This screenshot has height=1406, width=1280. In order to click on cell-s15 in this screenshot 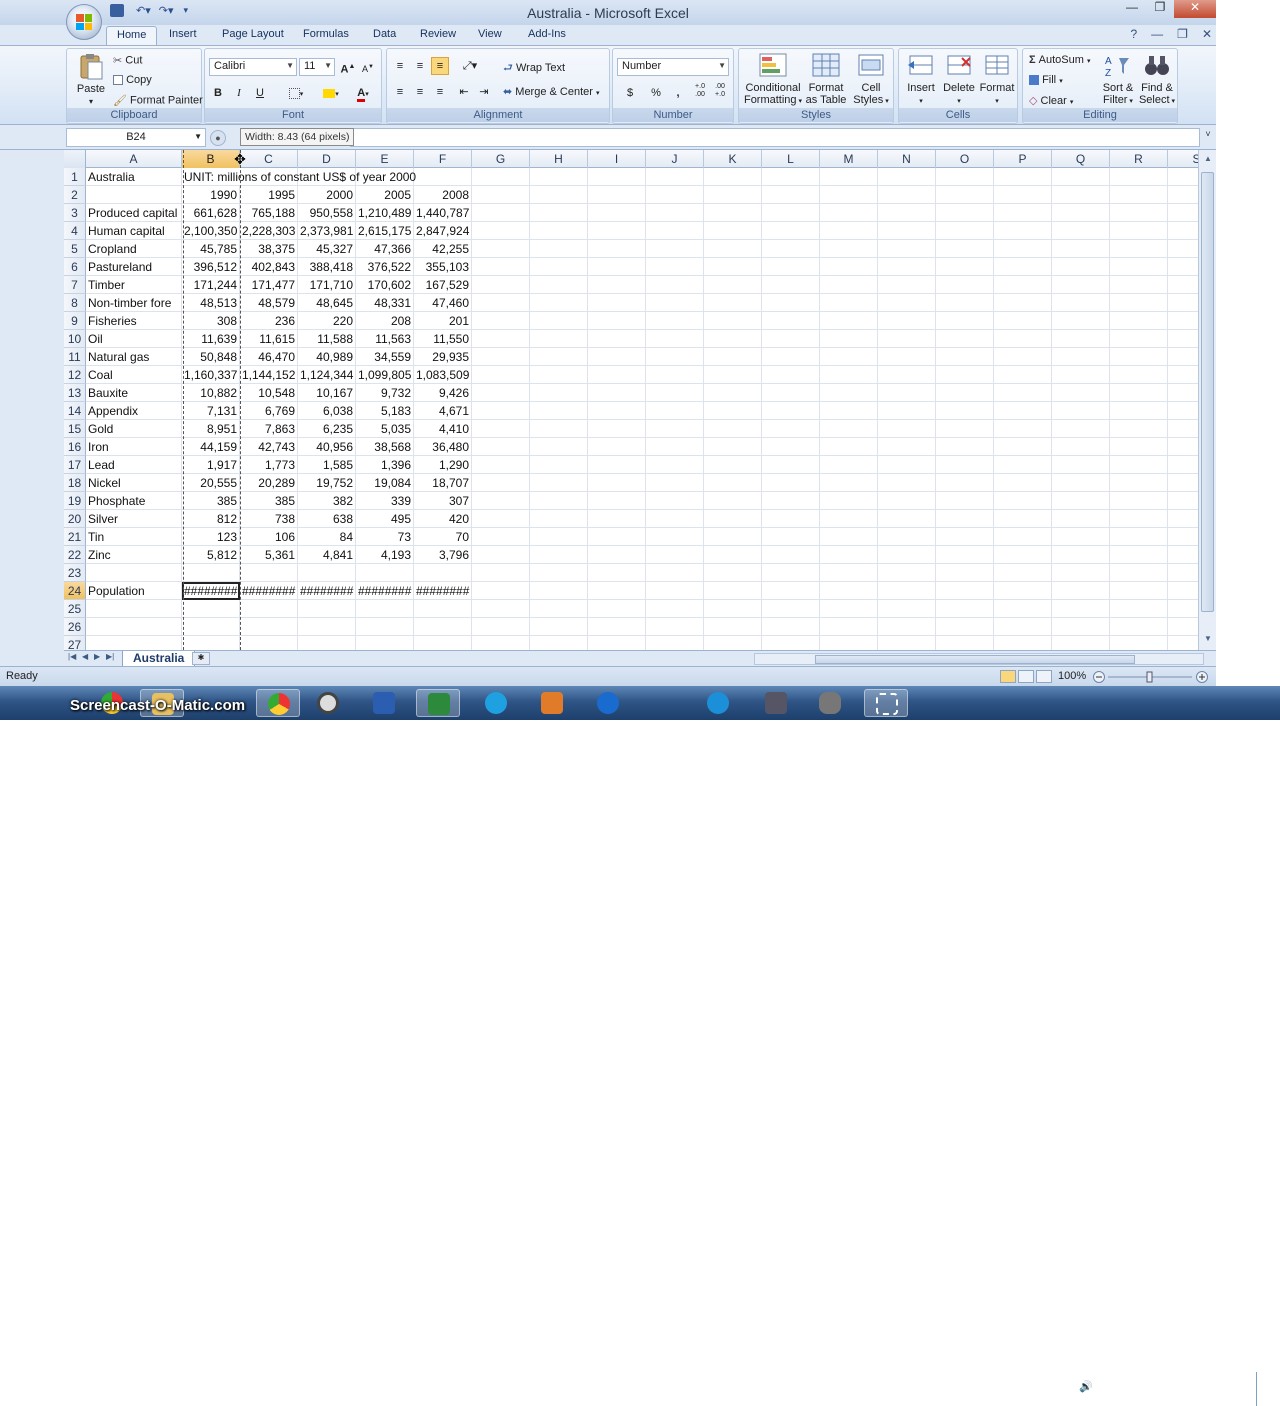, I will do `click(1183, 429)`.